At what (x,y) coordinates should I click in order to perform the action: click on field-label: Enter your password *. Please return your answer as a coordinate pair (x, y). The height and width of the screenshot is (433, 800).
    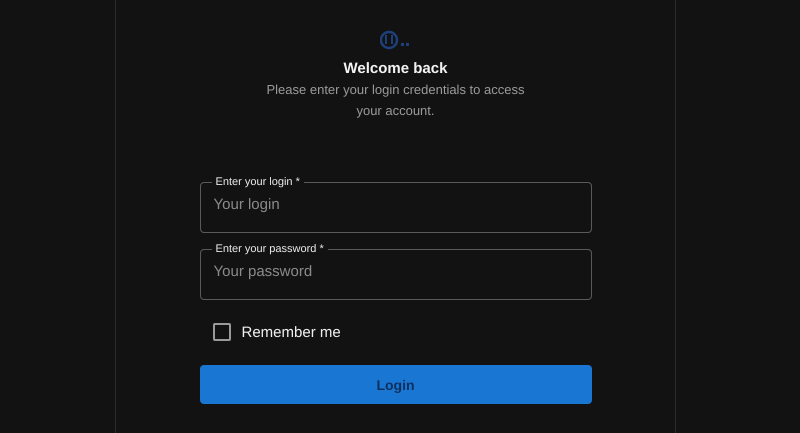
    Looking at the image, I should click on (269, 249).